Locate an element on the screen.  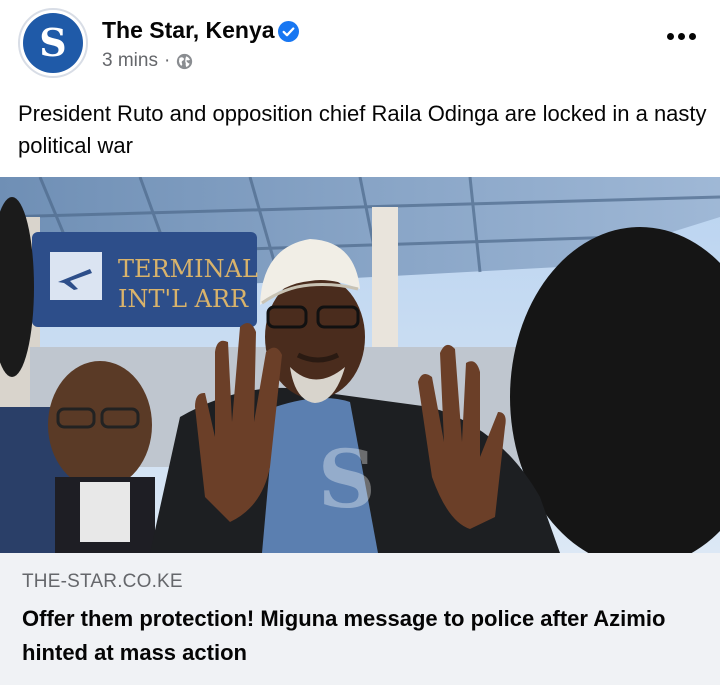
post-header: S The Star, Kenya 3 mins · is located at coordinates (360, 45).